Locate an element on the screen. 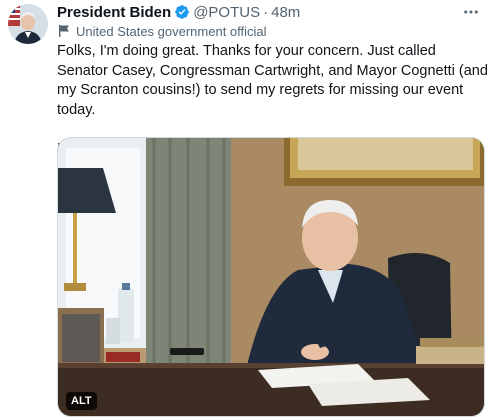 The image size is (500, 420). author-handle: @POTUS is located at coordinates (226, 12).